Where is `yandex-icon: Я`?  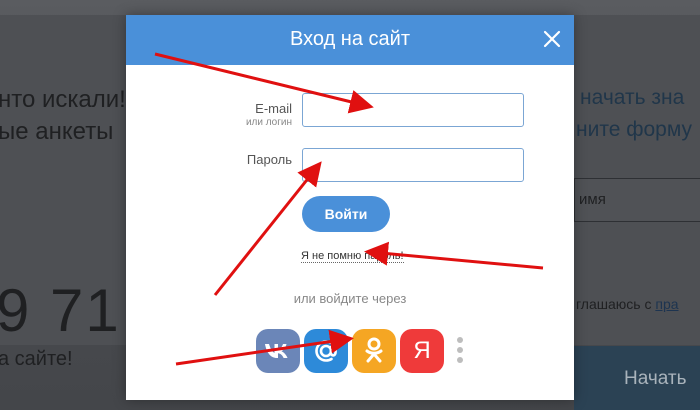 yandex-icon: Я is located at coordinates (422, 350).